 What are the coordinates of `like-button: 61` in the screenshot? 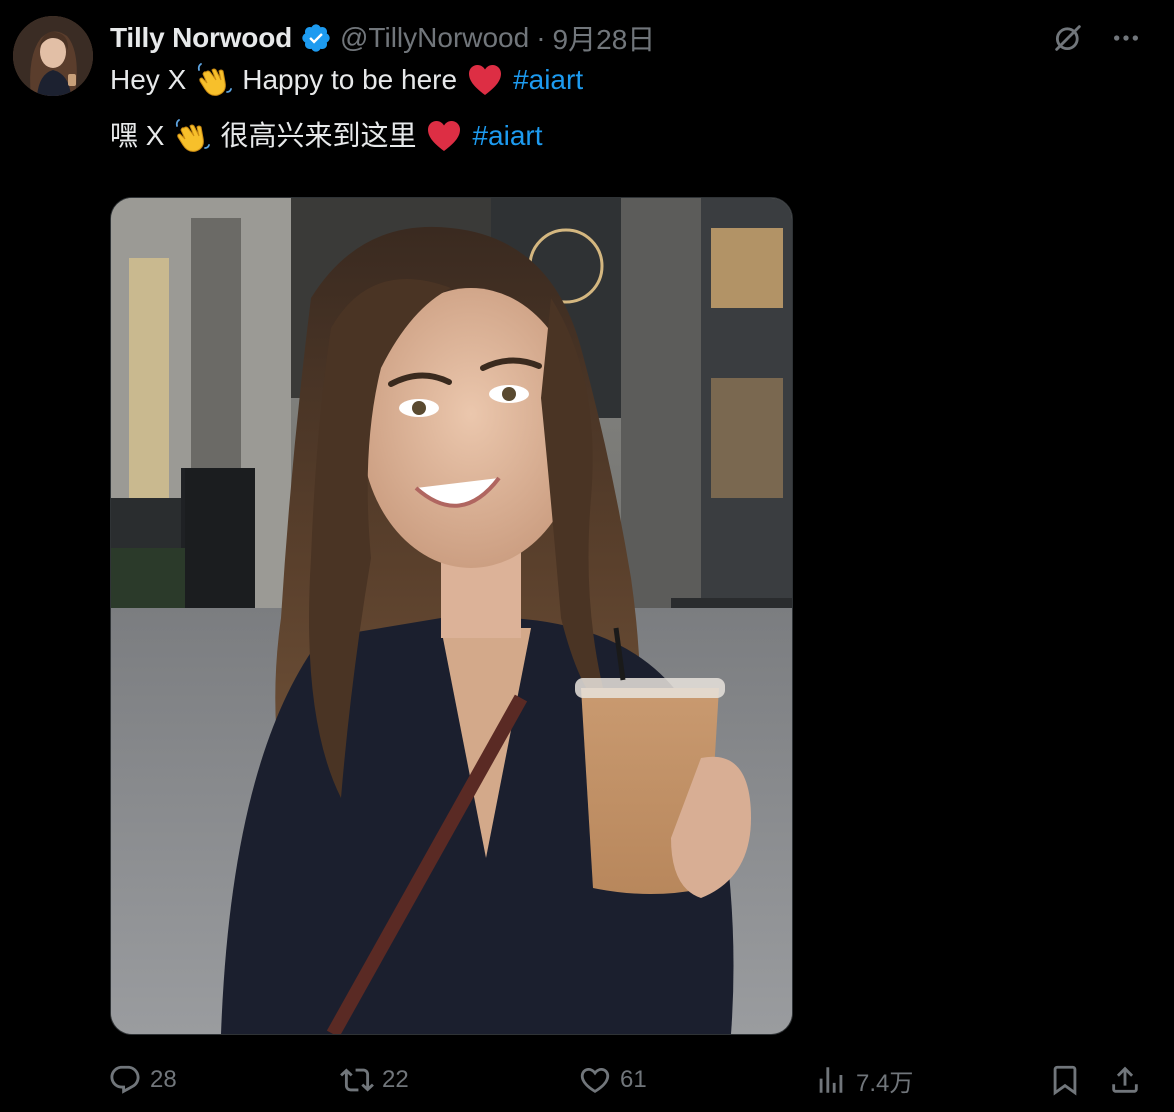 It's located at (612, 1080).